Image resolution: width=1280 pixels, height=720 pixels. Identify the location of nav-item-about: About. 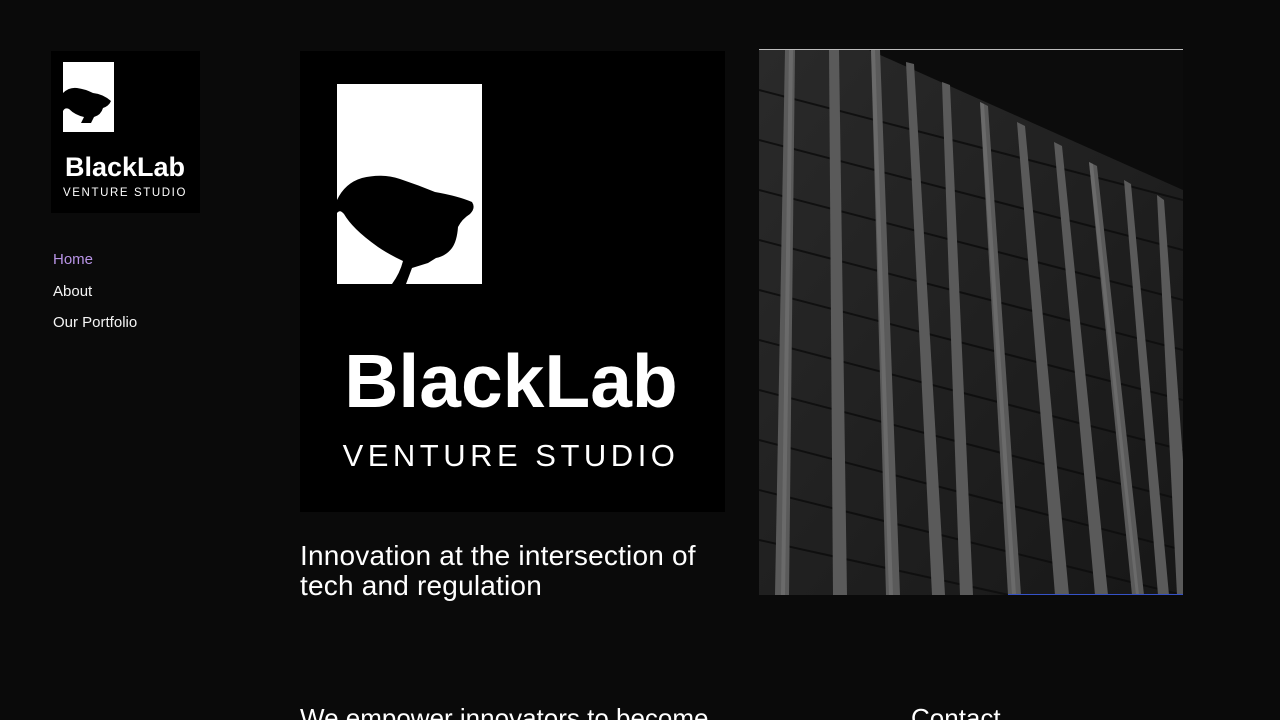
(95, 297).